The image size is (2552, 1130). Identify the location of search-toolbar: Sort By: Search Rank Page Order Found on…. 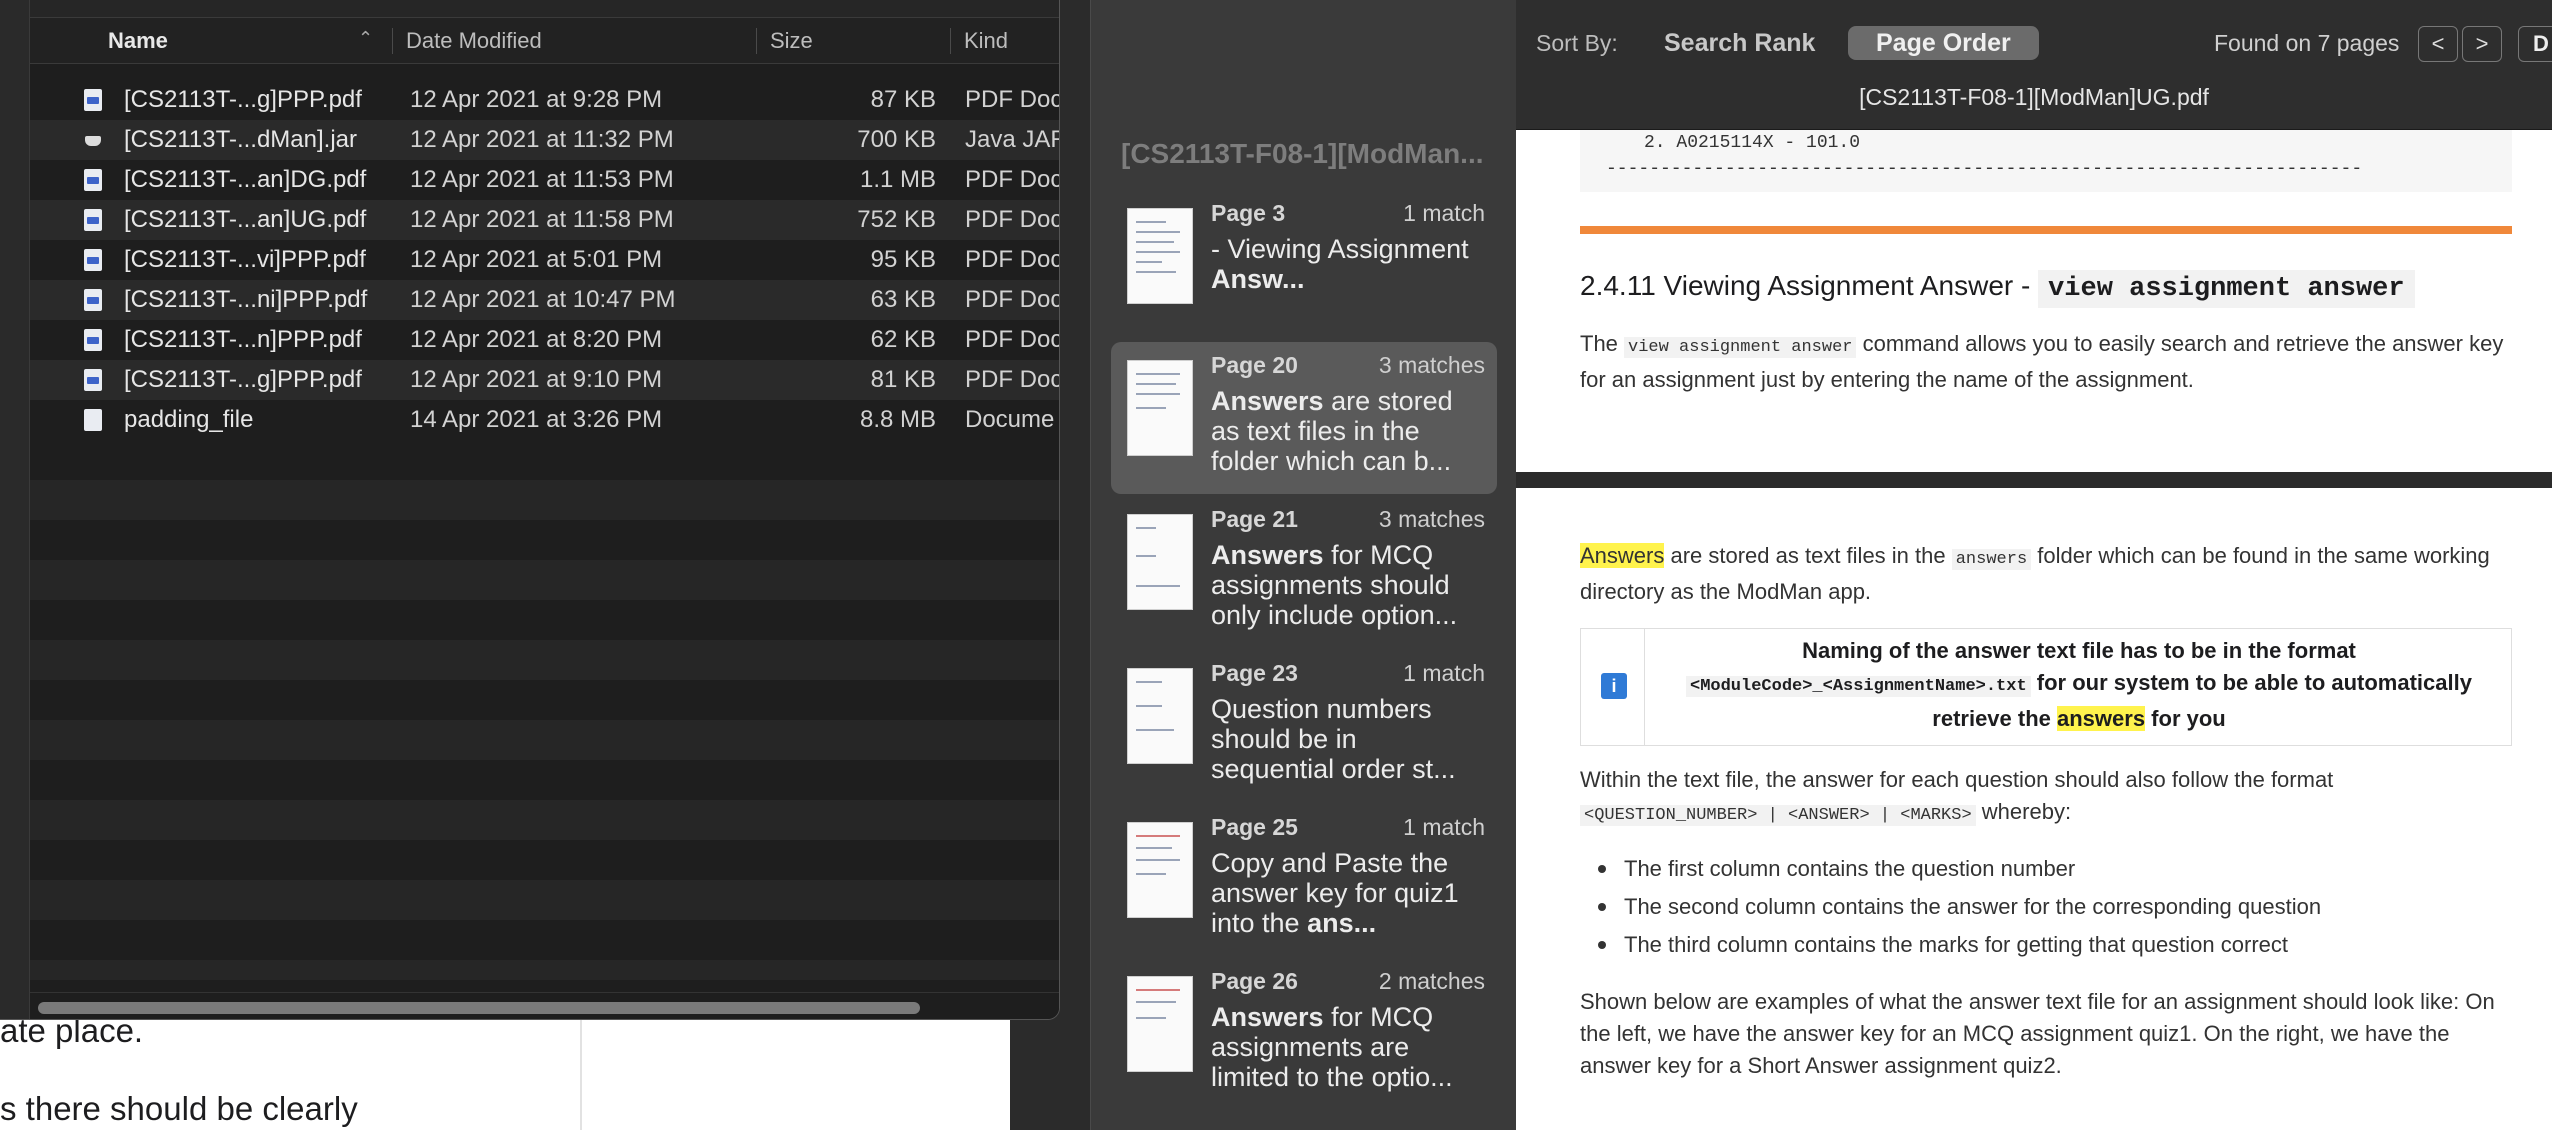
(2034, 65).